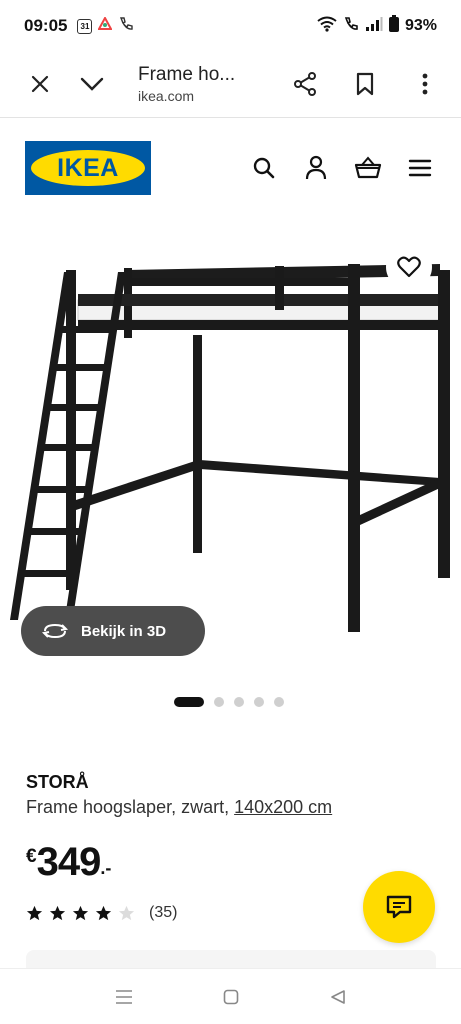 The width and height of the screenshot is (461, 1024). Describe the element at coordinates (420, 25) in the screenshot. I see `battery-level: 93%` at that location.